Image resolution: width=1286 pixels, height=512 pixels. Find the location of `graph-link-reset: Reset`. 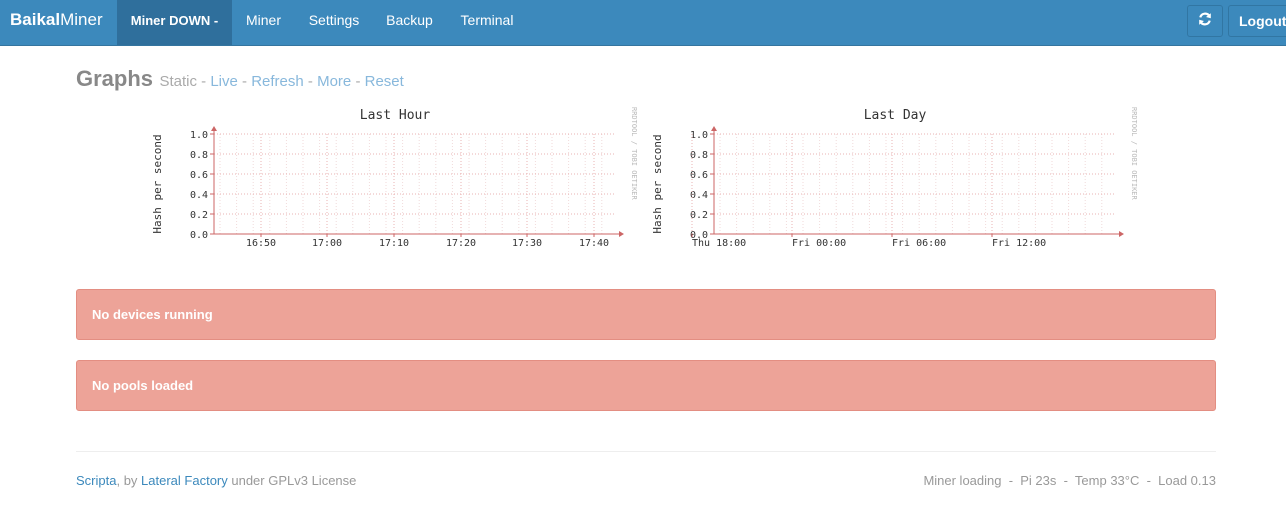

graph-link-reset: Reset is located at coordinates (384, 81).